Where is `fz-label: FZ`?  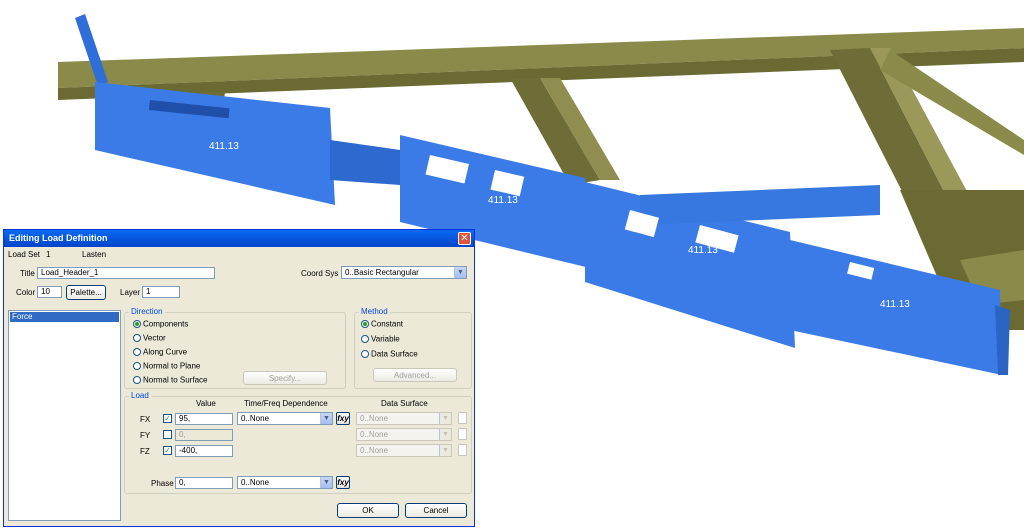 fz-label: FZ is located at coordinates (145, 451).